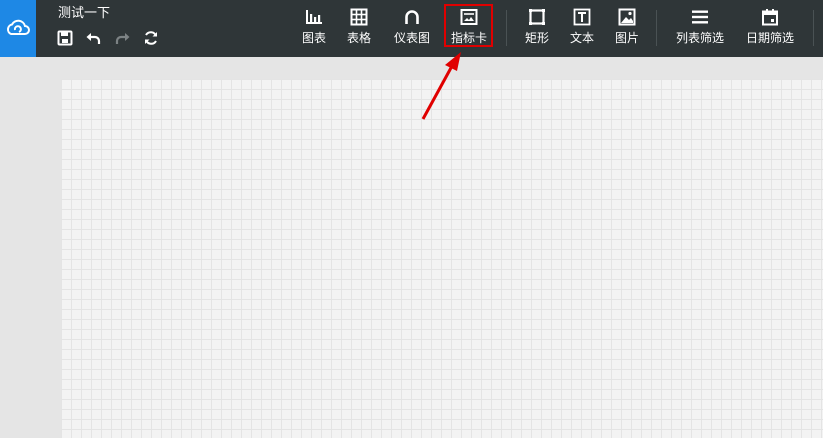  Describe the element at coordinates (314, 17) in the screenshot. I see `bar-chart-icon` at that location.